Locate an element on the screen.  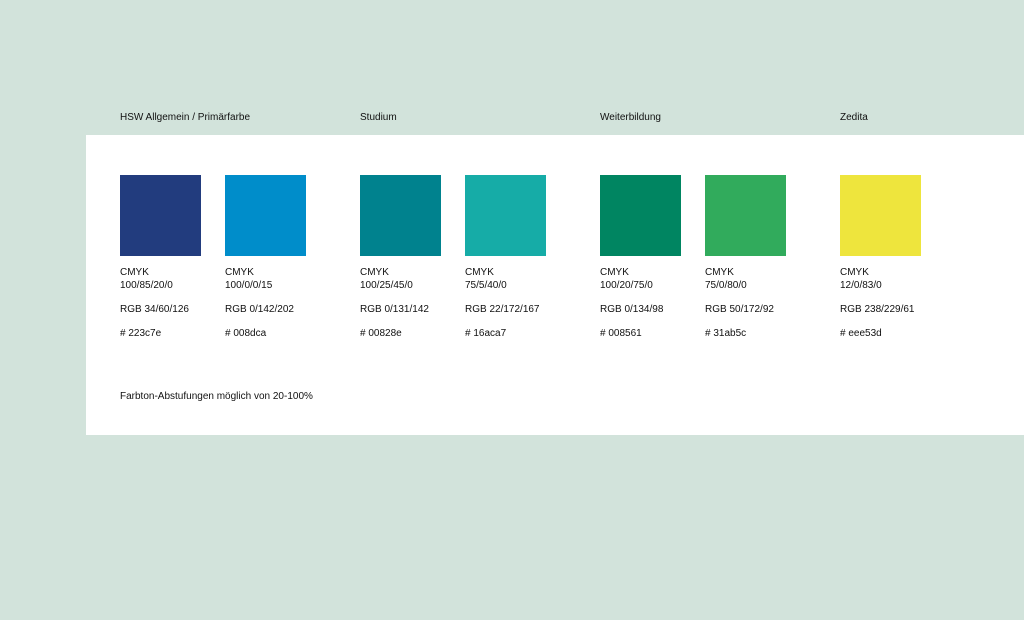
cmyk-value: 75/0/80/0 is located at coordinates (726, 285).